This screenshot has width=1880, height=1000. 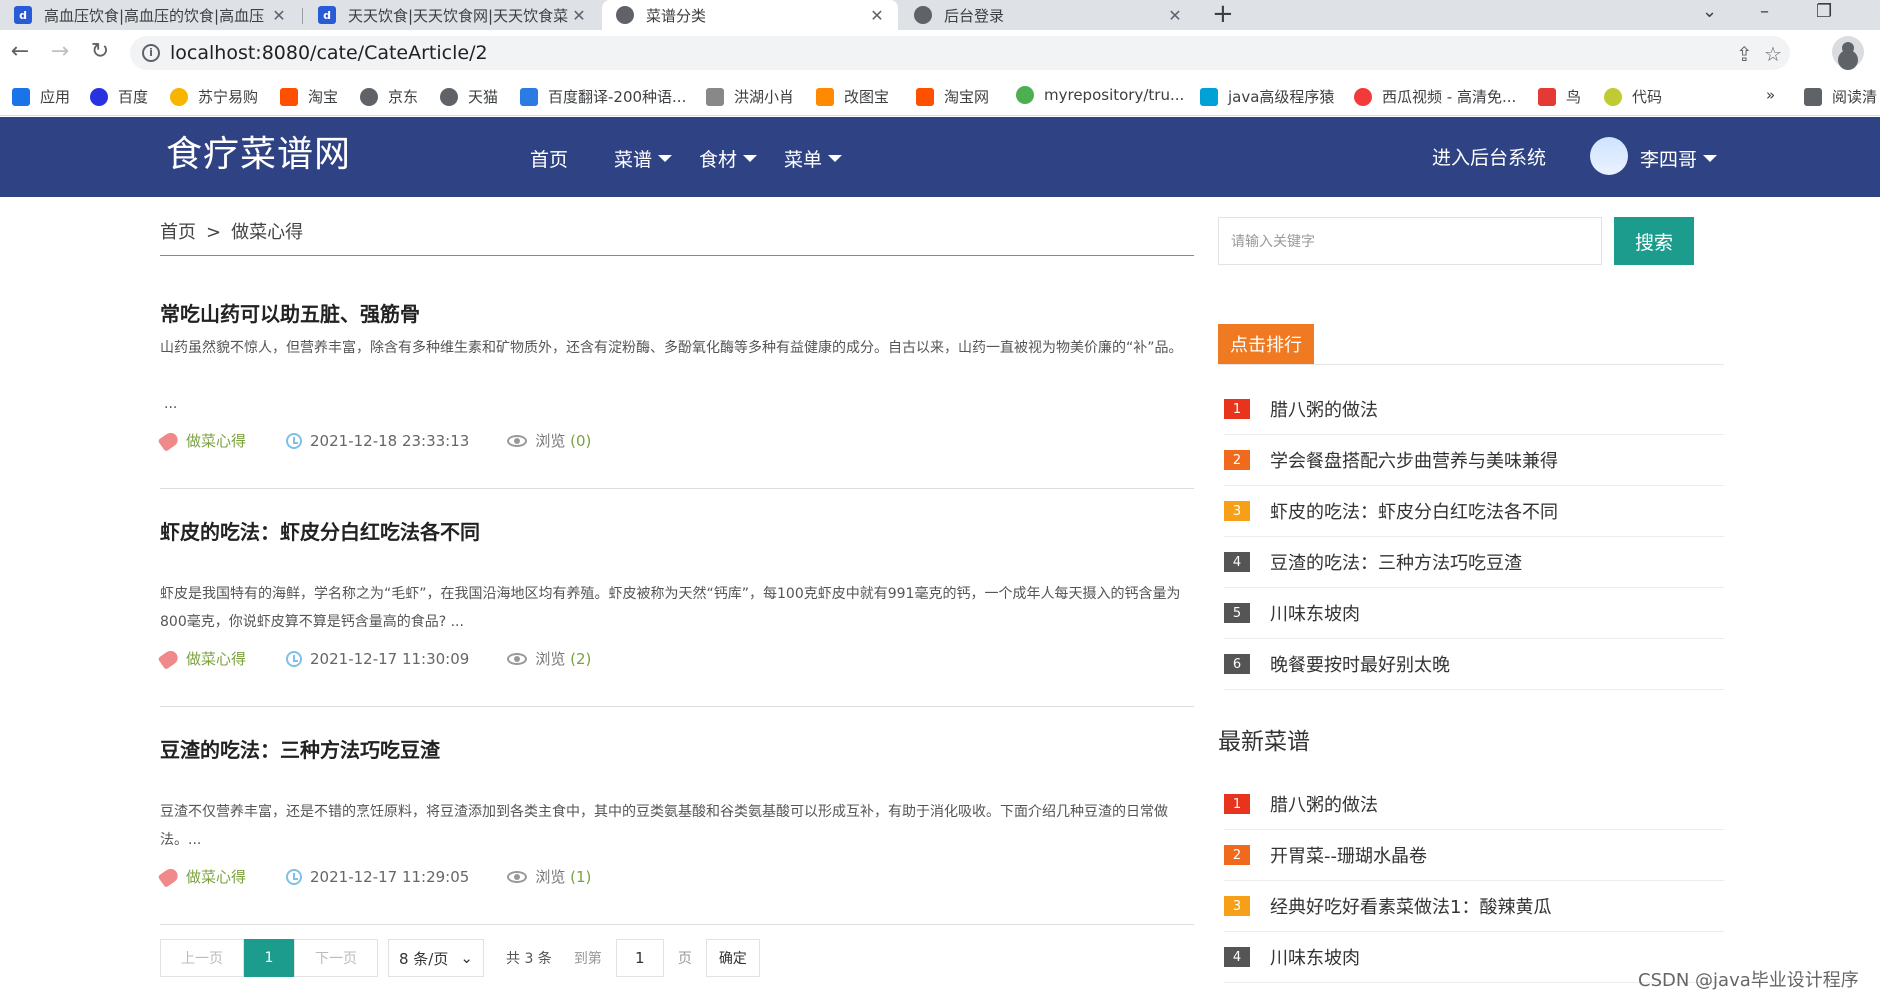 What do you see at coordinates (150, 15) in the screenshot?
I see `browser-tab-1: d 高血压饮食|高血压的饮食|高血压 ✕` at bounding box center [150, 15].